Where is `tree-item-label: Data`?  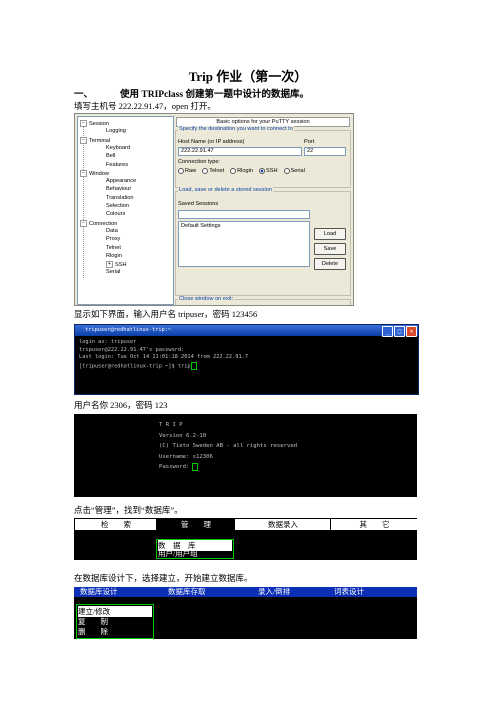
tree-item-label: Data is located at coordinates (112, 230).